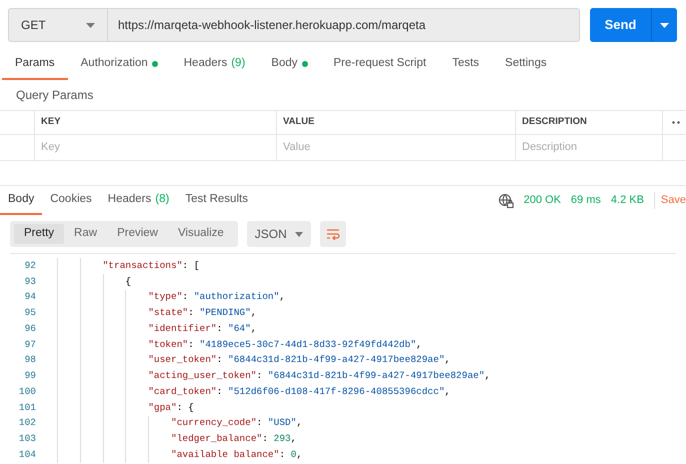  I want to click on section-title: Query Params, so click(55, 95).